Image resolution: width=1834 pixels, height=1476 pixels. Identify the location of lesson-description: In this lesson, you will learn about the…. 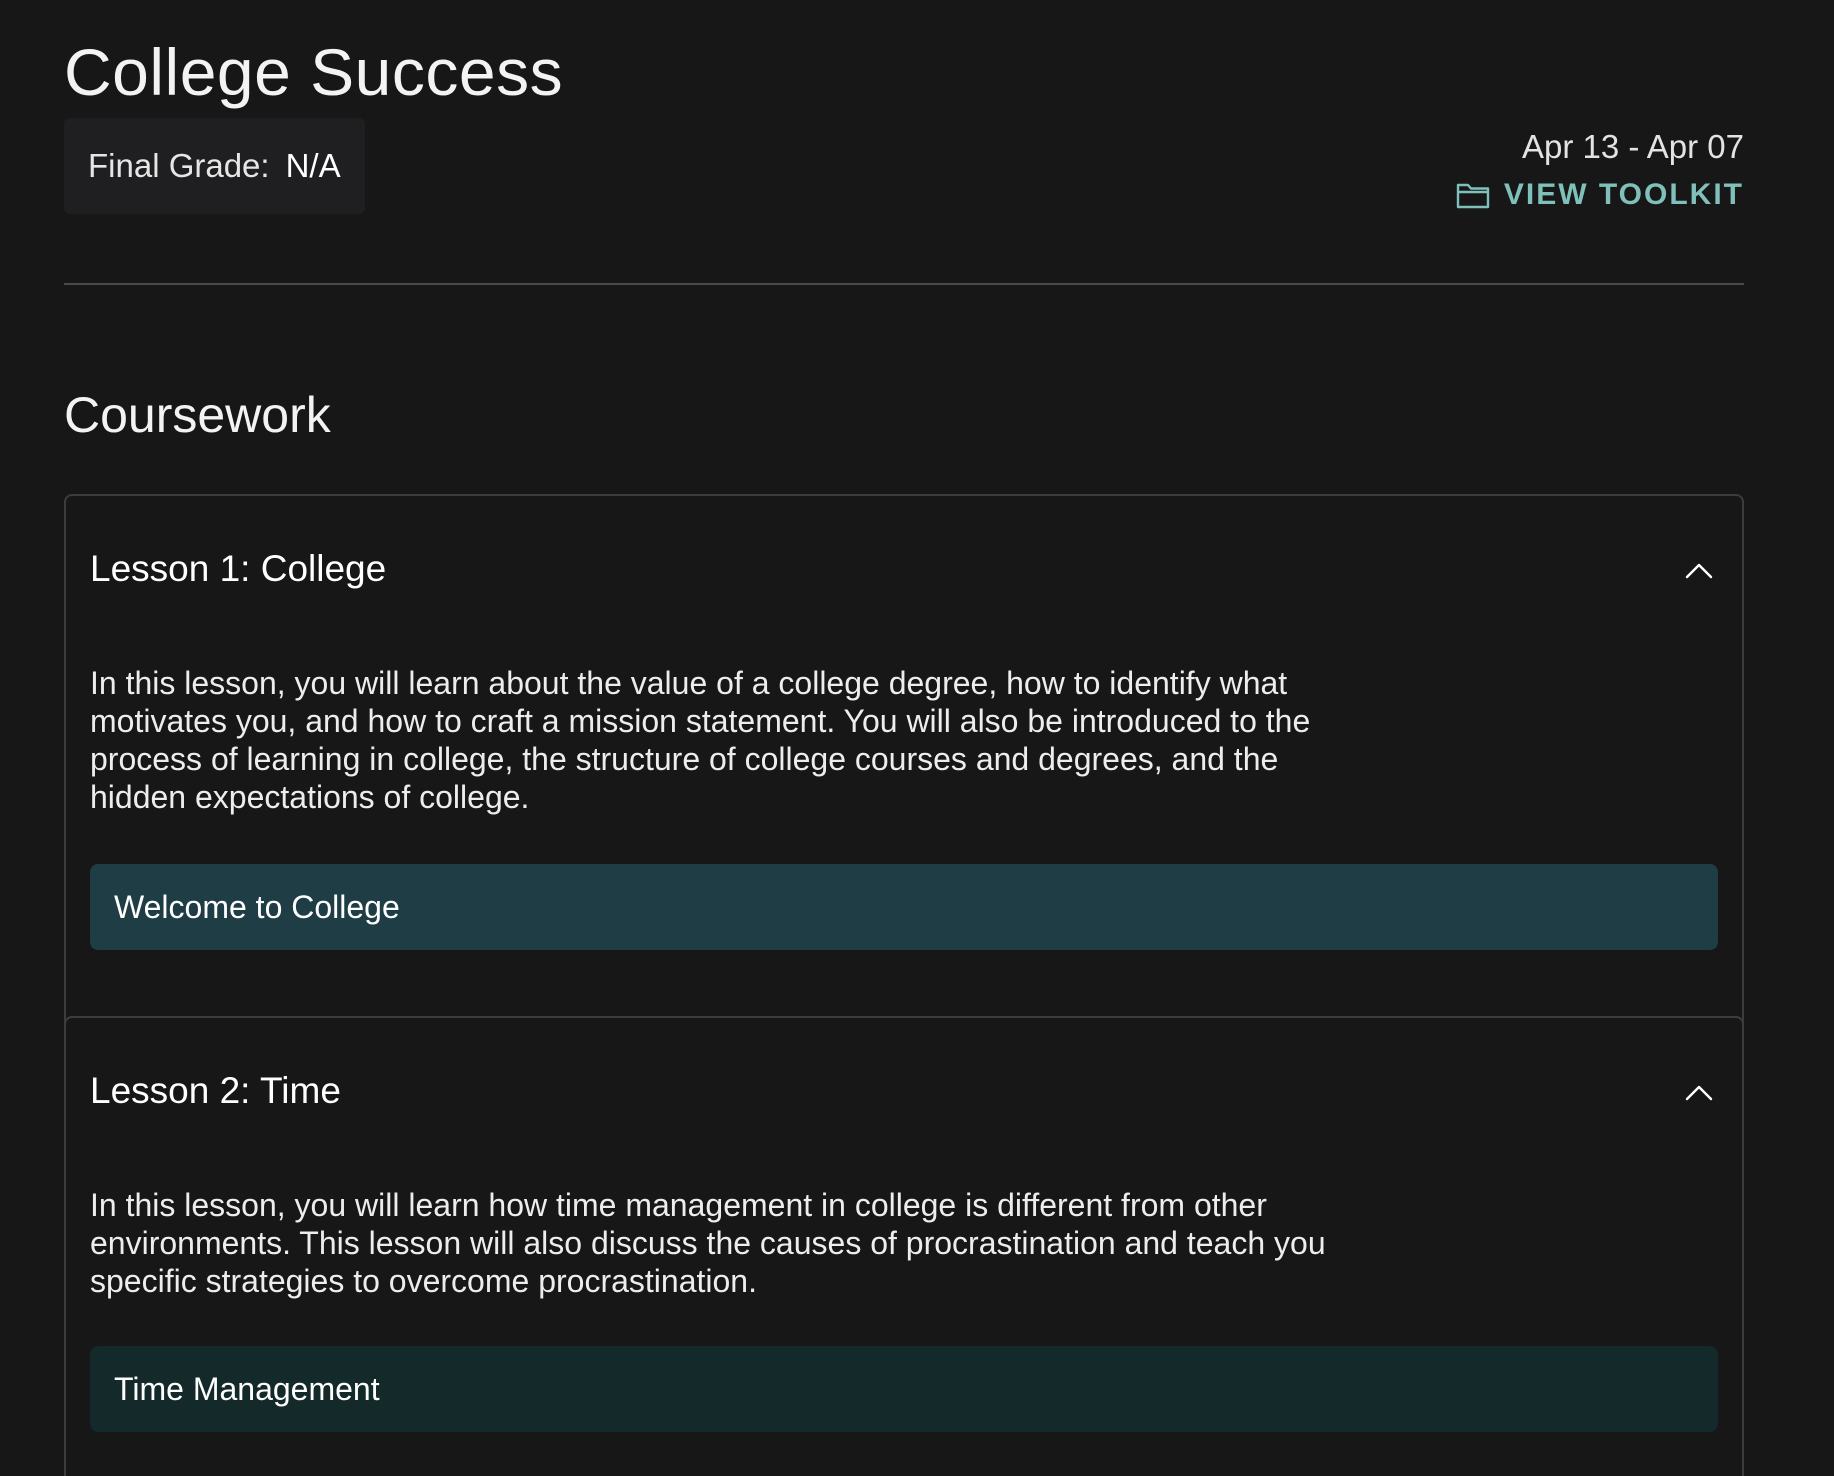
(700, 740).